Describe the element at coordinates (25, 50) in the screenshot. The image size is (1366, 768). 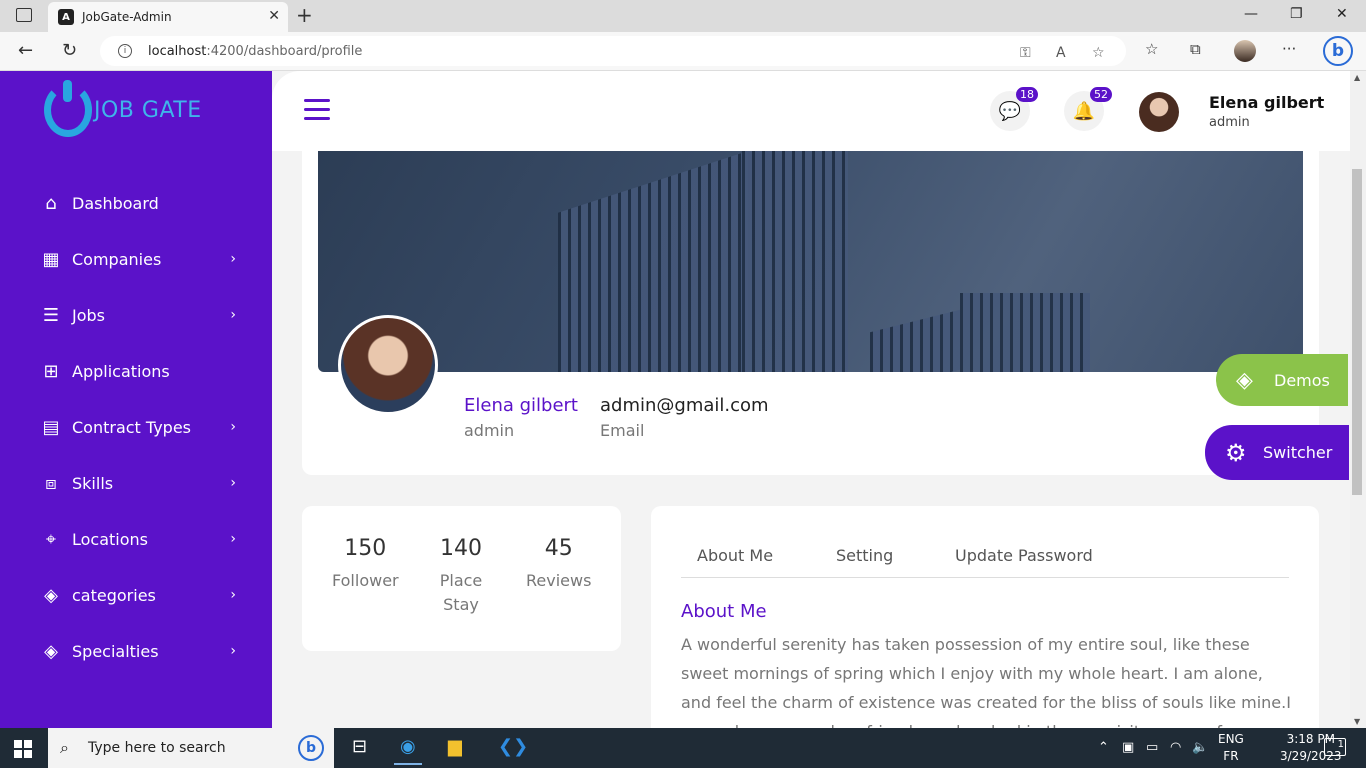
I see `back-icon: ←` at that location.